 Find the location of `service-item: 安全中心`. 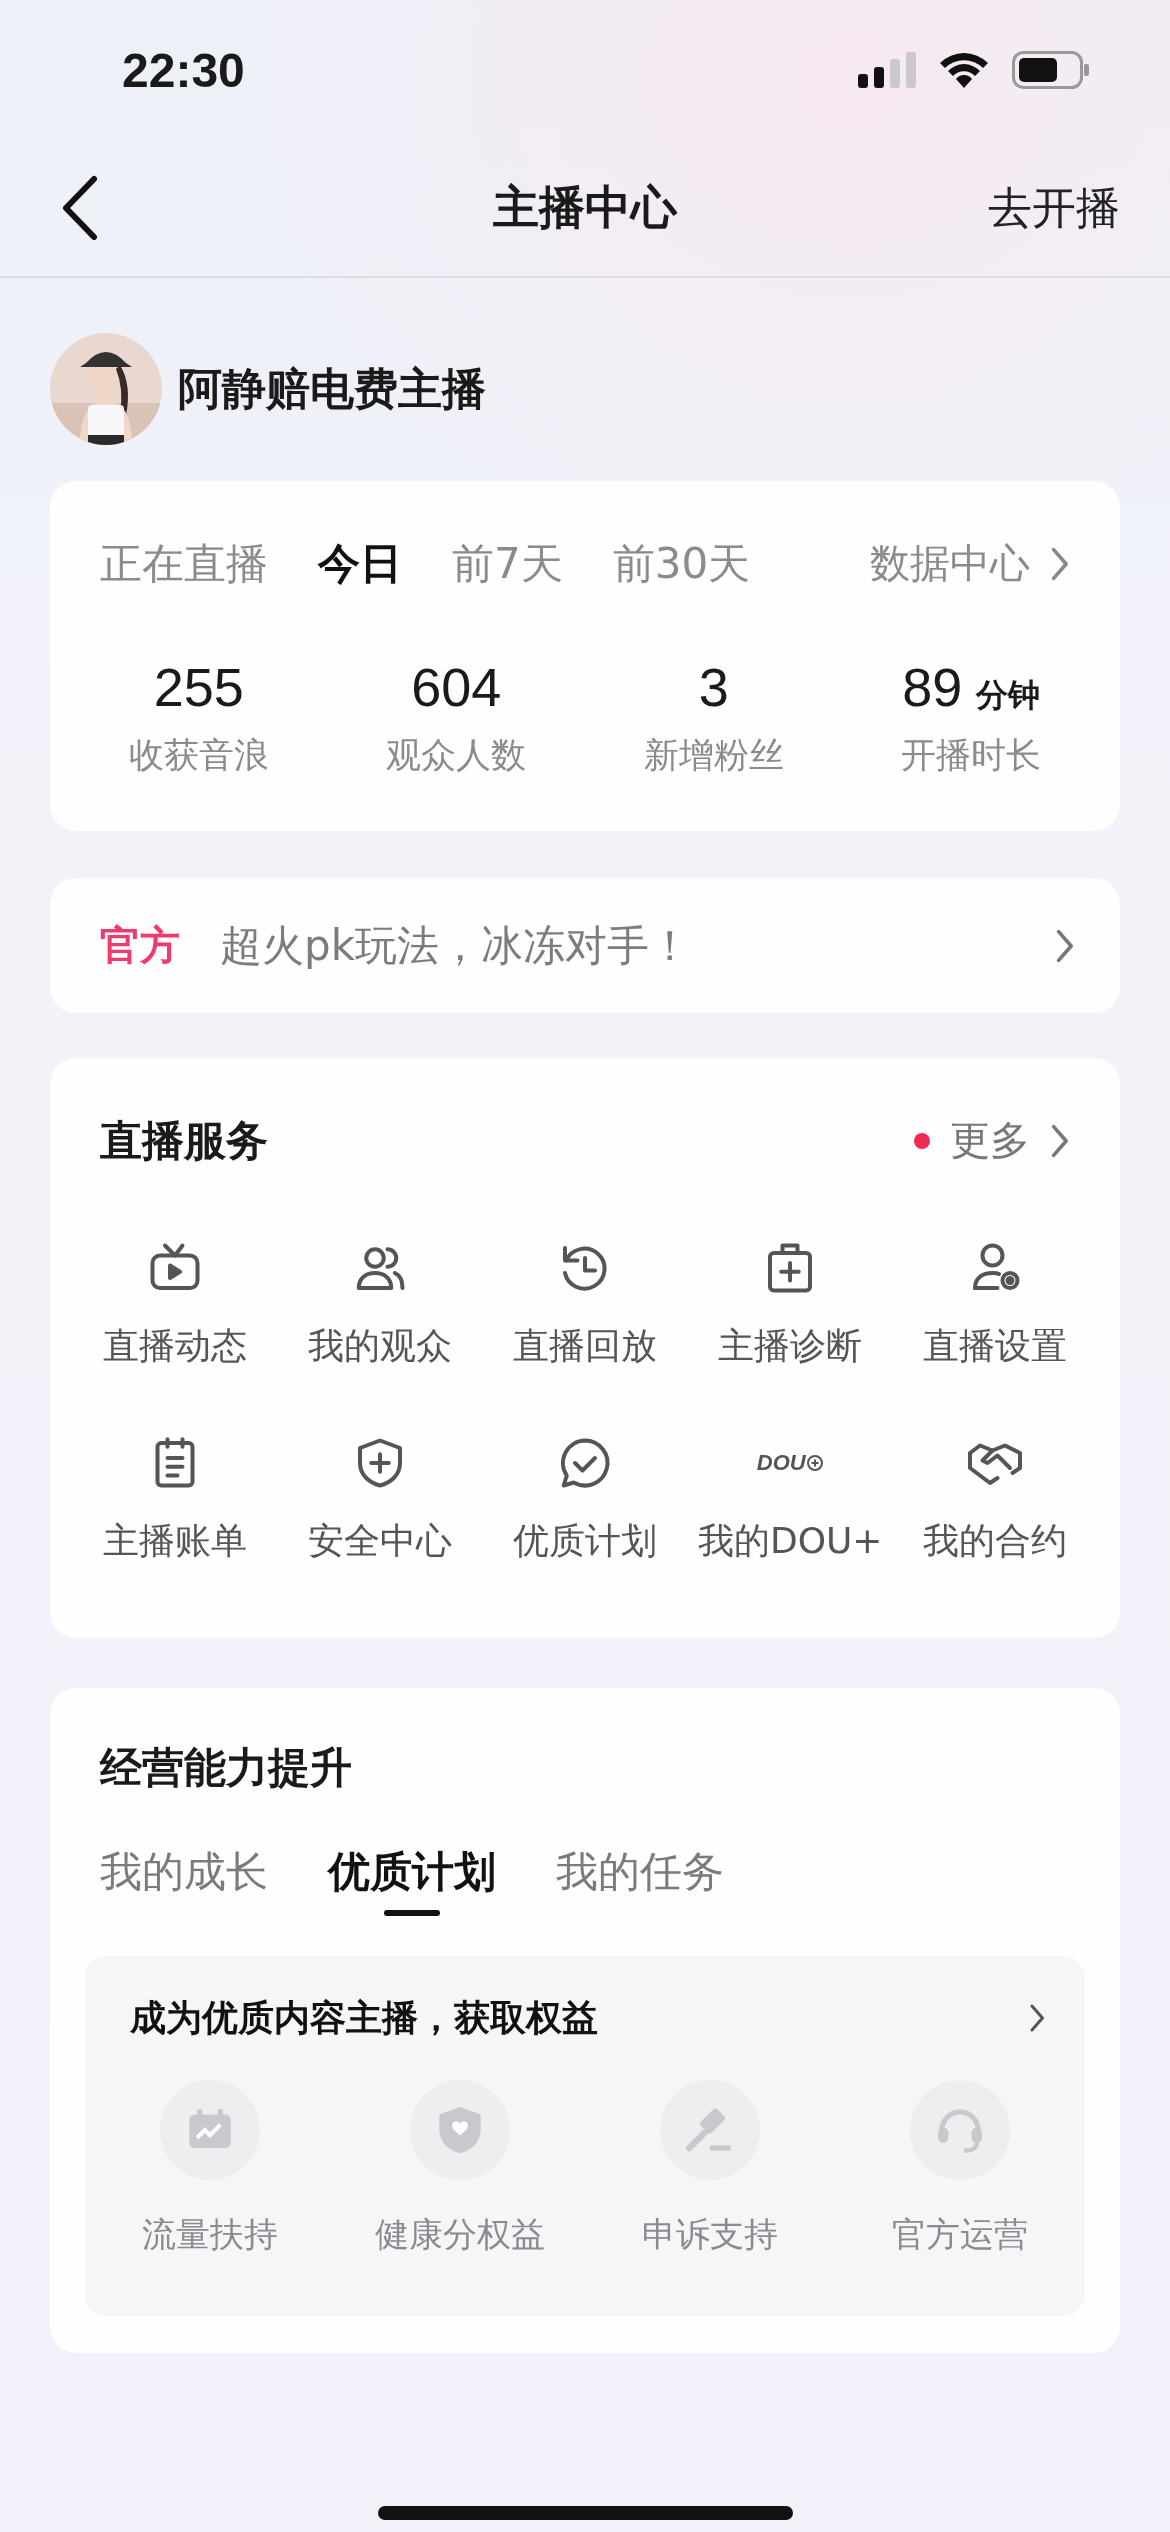

service-item: 安全中心 is located at coordinates (380, 1499).